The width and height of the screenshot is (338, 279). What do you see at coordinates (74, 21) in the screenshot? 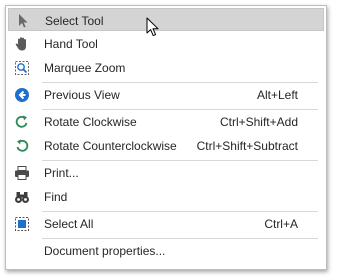
I see `menu-item-label: Select Tool` at bounding box center [74, 21].